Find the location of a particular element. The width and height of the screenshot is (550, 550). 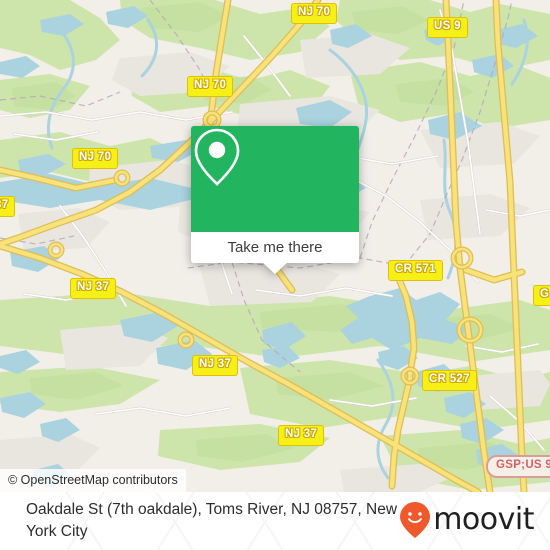

map-attribution: © OpenStreetMap contributors is located at coordinates (93, 480).